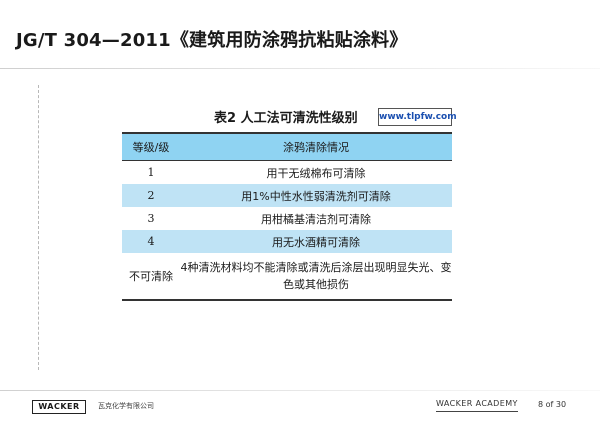 The image size is (600, 424). Describe the element at coordinates (151, 195) in the screenshot. I see `grade-cell: 2` at that location.